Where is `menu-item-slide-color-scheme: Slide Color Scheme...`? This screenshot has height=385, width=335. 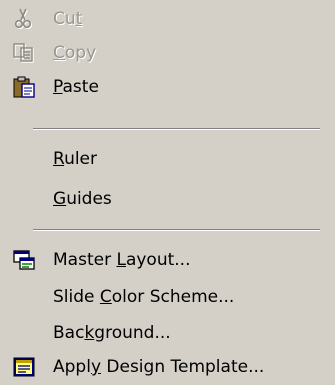 menu-item-slide-color-scheme: Slide Color Scheme... is located at coordinates (167, 297).